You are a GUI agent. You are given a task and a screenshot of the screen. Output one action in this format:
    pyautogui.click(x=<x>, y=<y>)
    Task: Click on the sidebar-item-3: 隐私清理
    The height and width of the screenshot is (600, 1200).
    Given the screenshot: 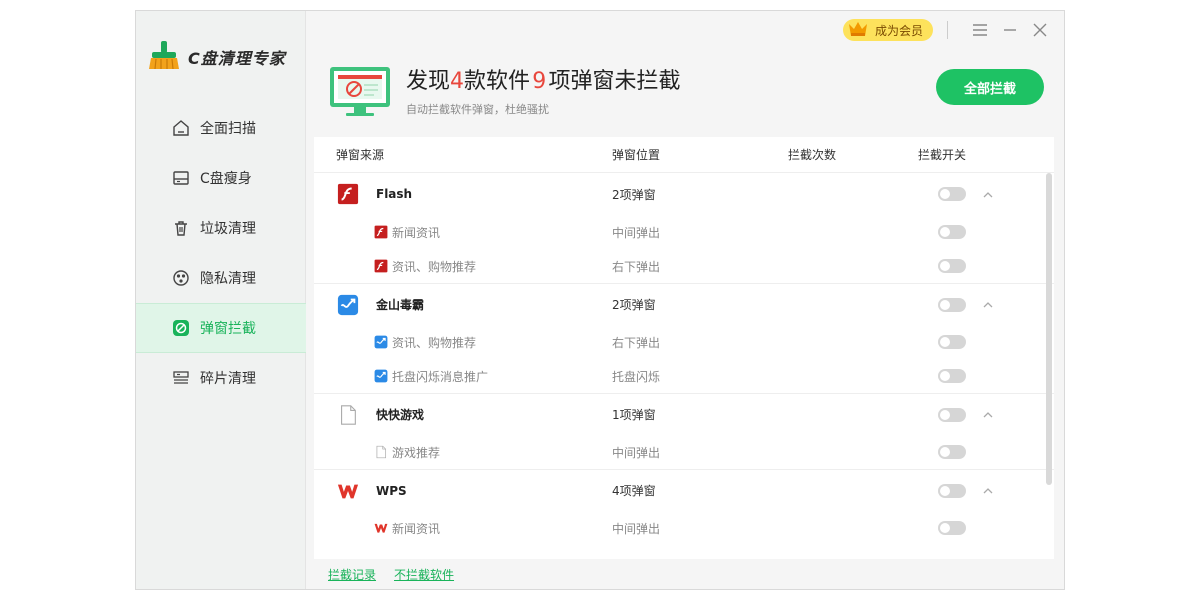 What is the action you would take?
    pyautogui.click(x=221, y=278)
    